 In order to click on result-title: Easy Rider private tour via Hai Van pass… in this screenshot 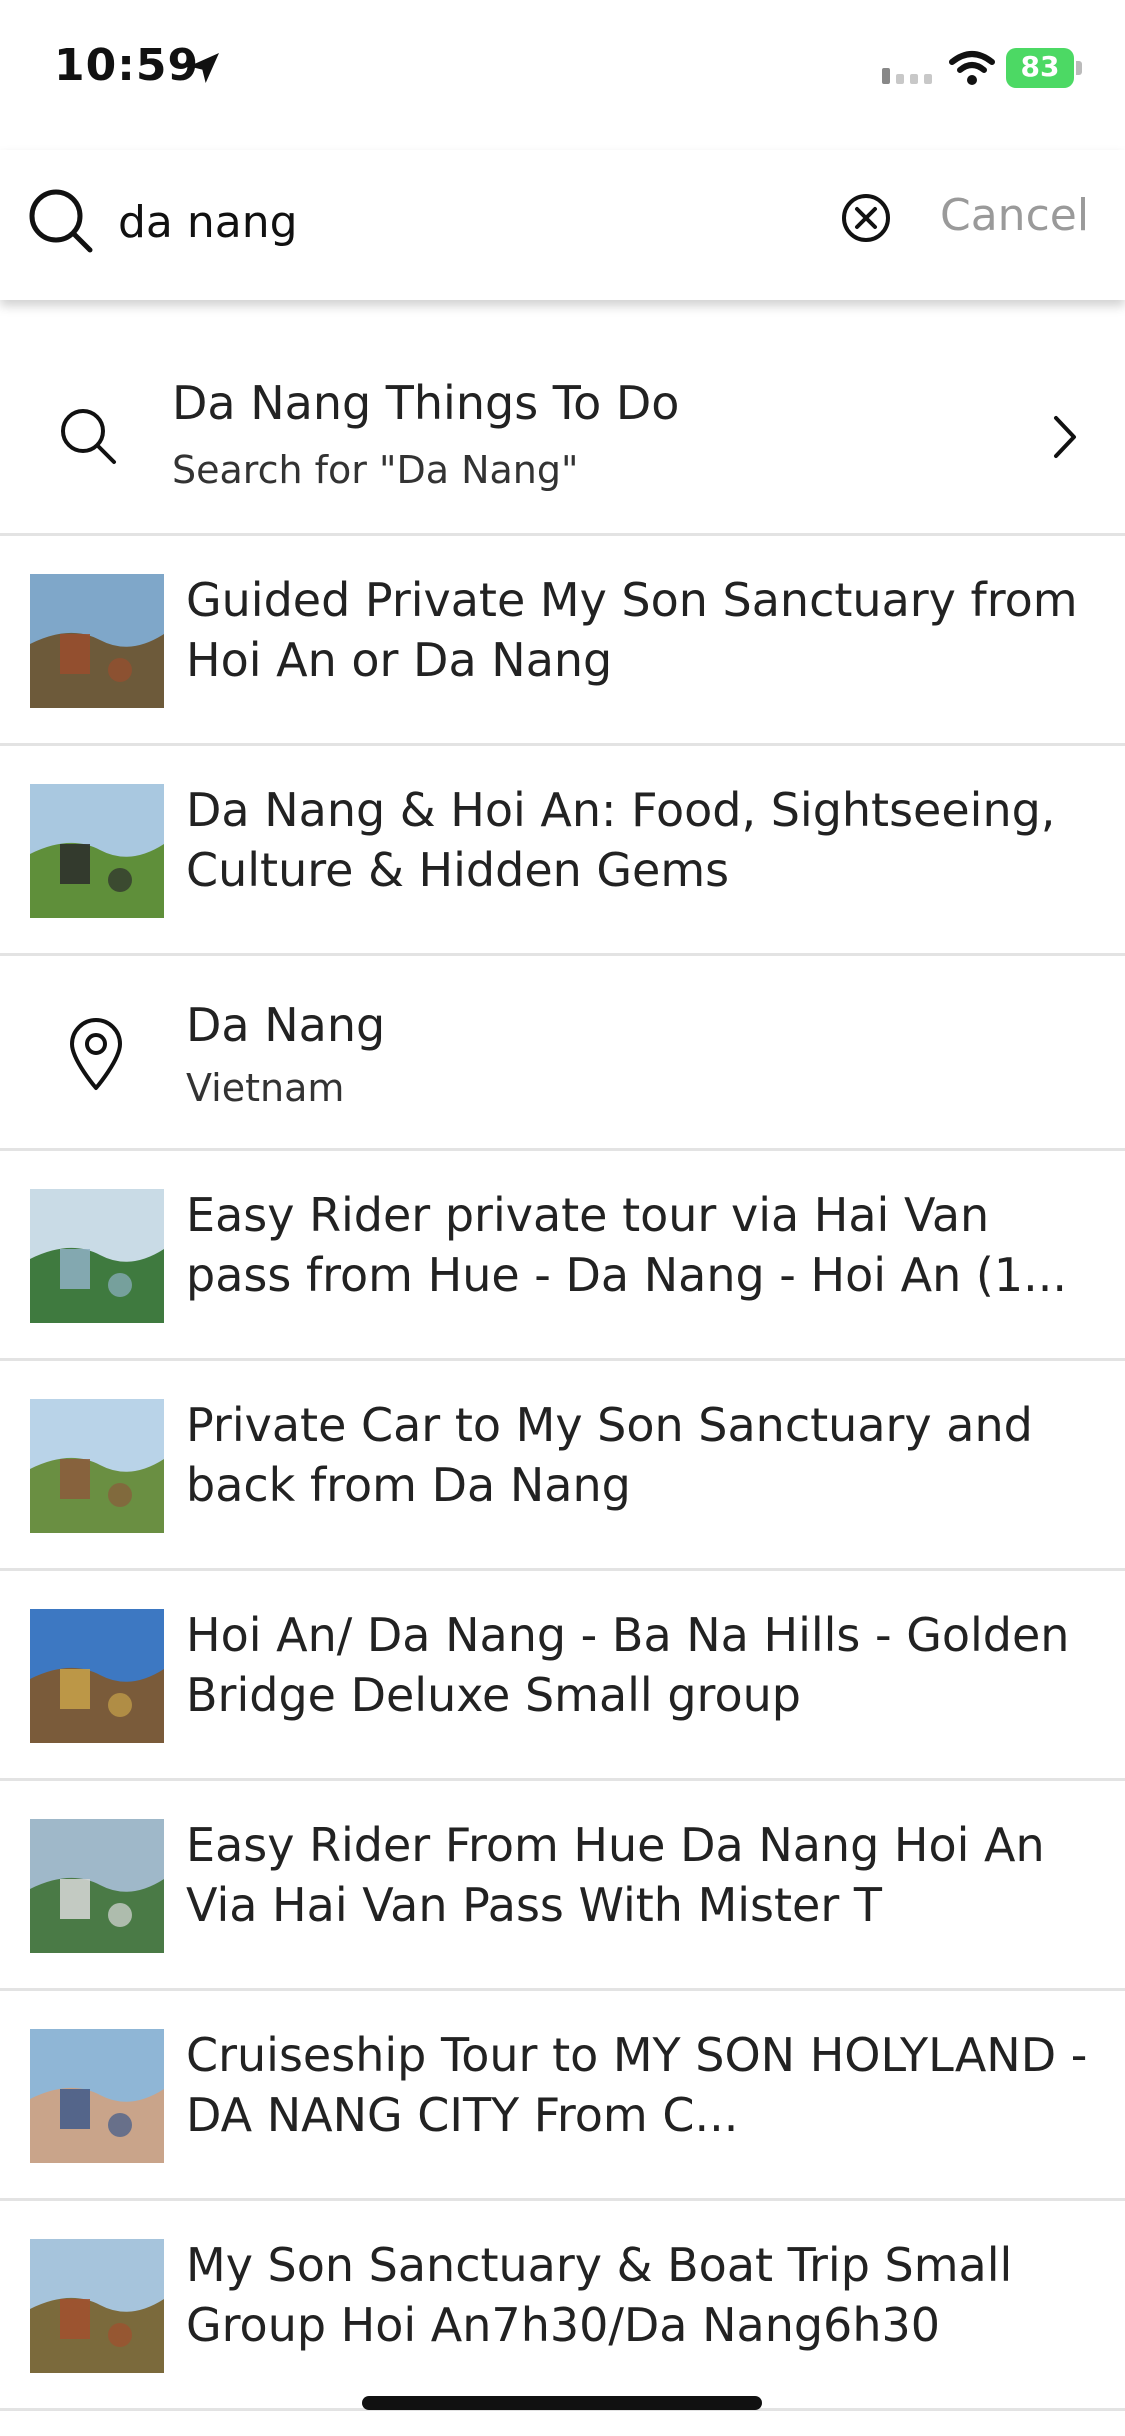, I will do `click(626, 1245)`.